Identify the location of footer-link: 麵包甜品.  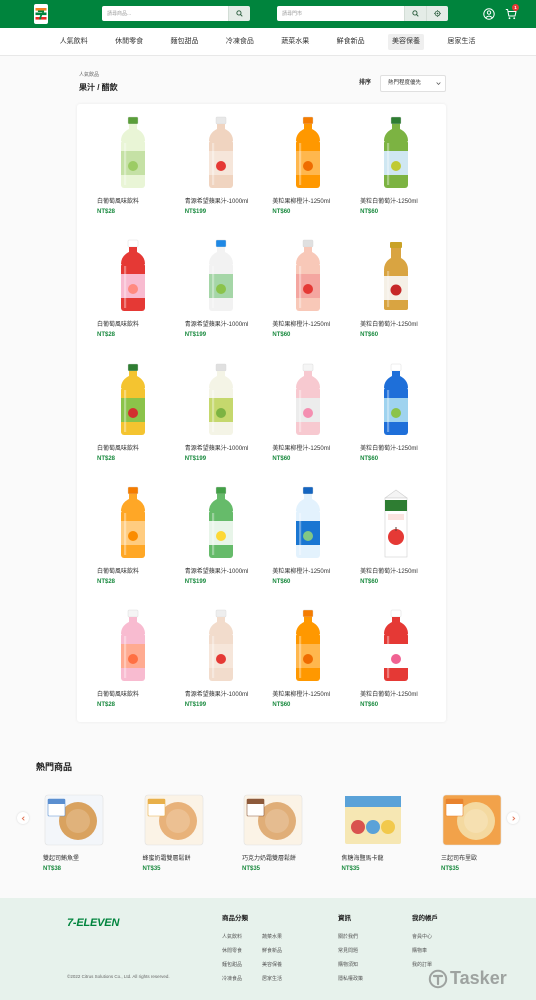
(242, 969).